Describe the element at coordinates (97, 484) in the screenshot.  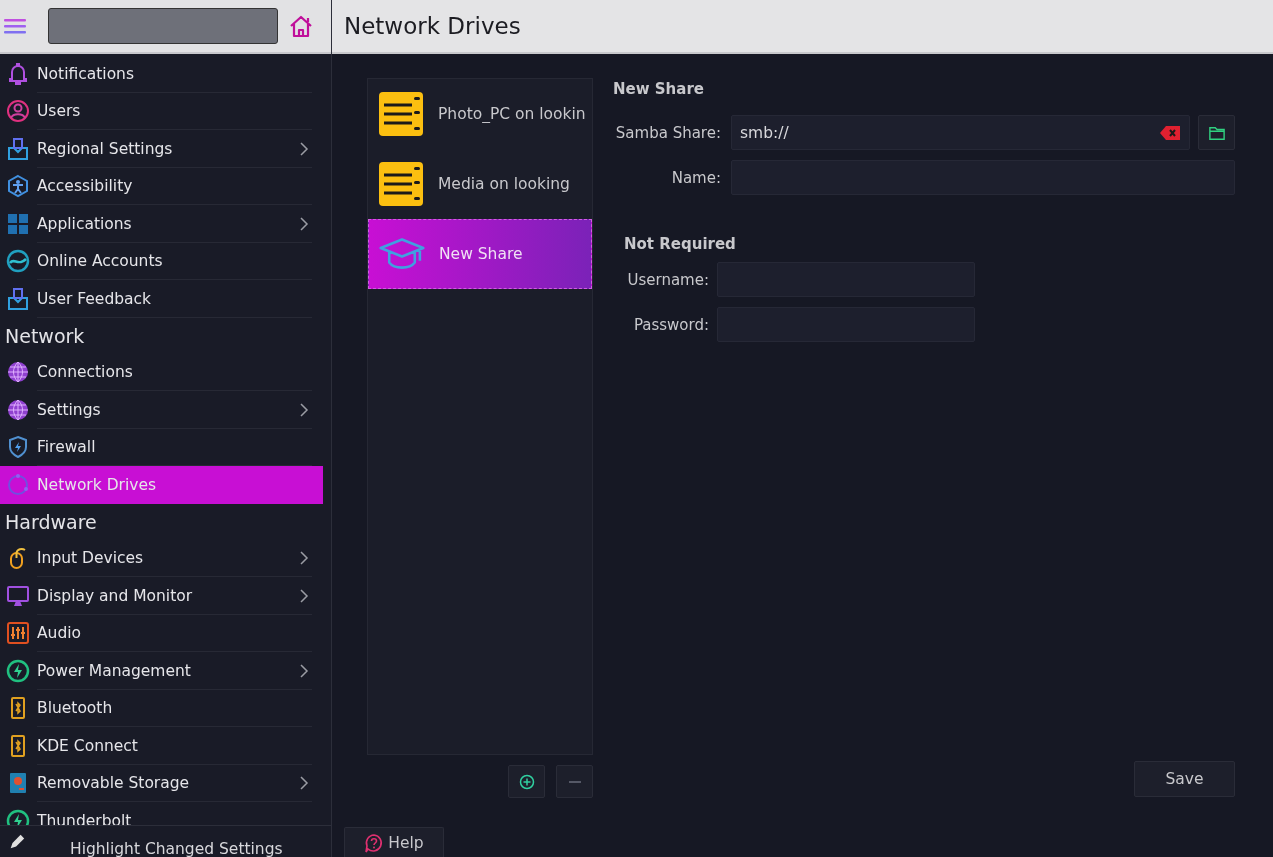
I see `sidebar-item-label: Network Drives` at that location.